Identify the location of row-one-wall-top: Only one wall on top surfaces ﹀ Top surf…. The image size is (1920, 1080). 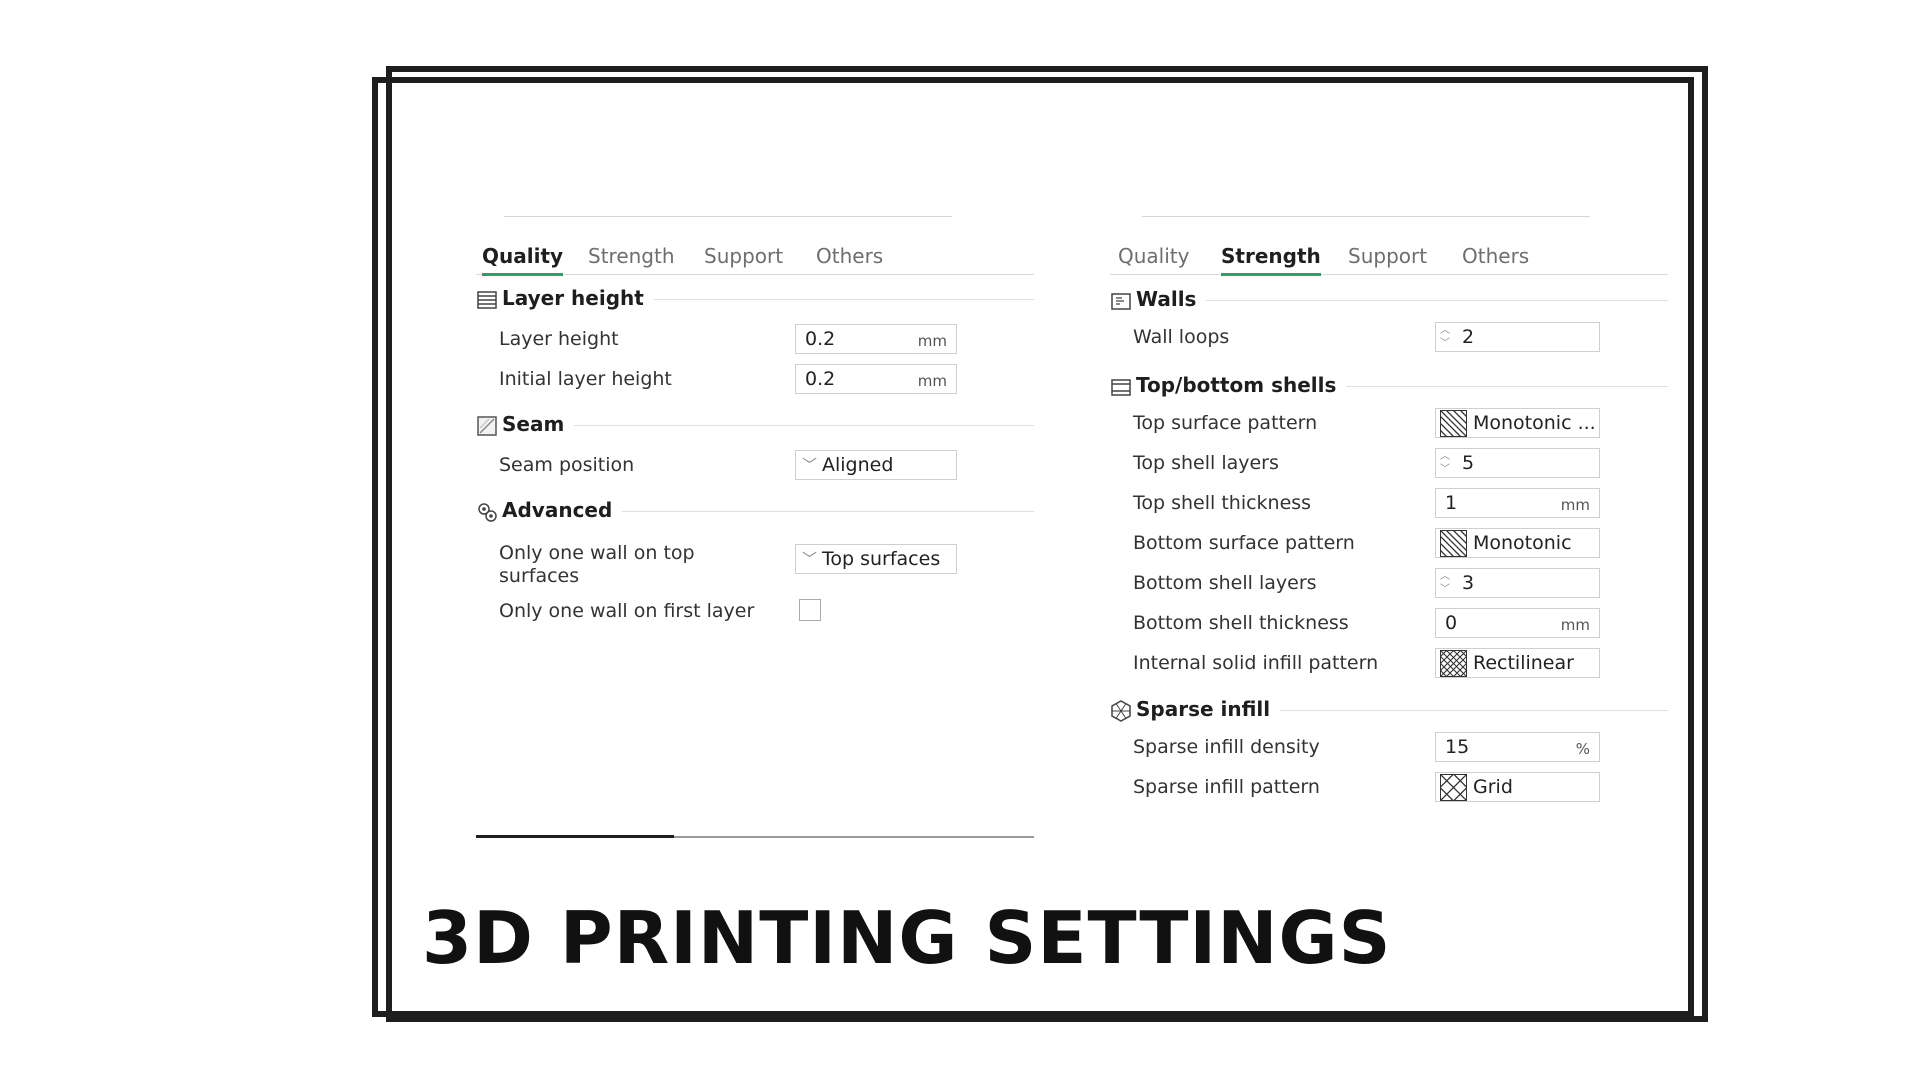
(755, 564).